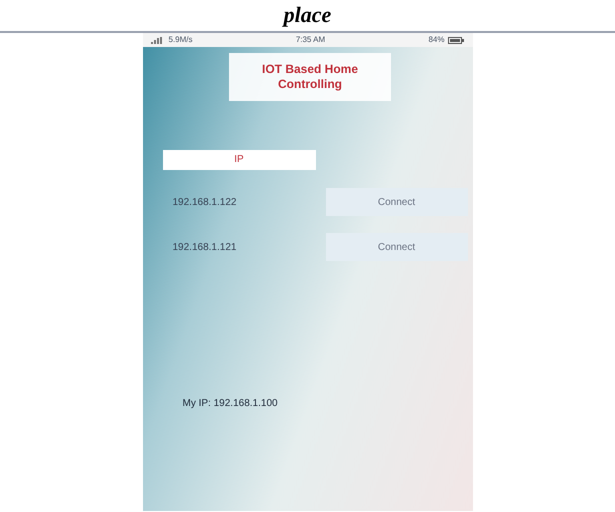 This screenshot has width=615, height=512. I want to click on caption: place, so click(308, 15).